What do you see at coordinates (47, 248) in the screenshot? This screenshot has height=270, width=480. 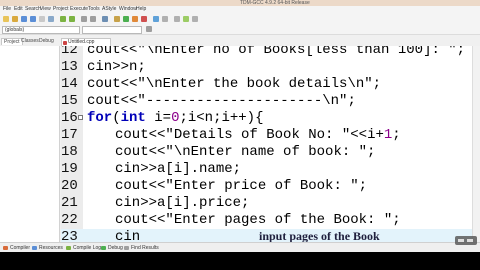 I see `tab-resources: Resources` at bounding box center [47, 248].